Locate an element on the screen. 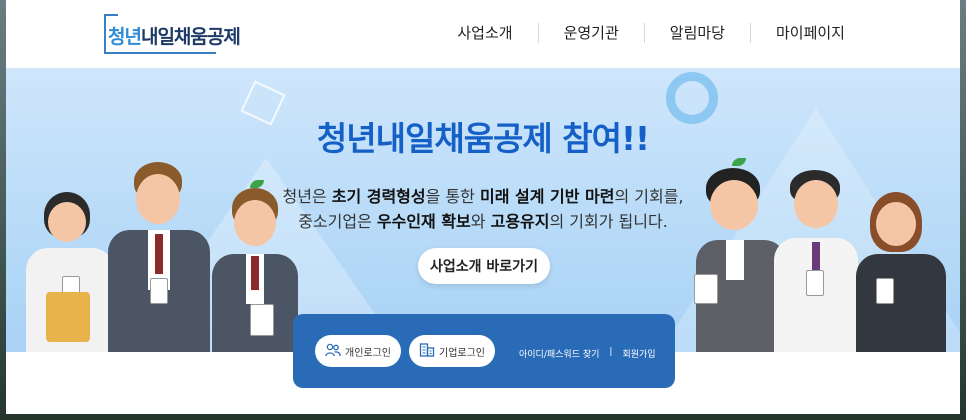 This screenshot has width=966, height=420. nav-item-business-intro: 사업소개 is located at coordinates (484, 32).